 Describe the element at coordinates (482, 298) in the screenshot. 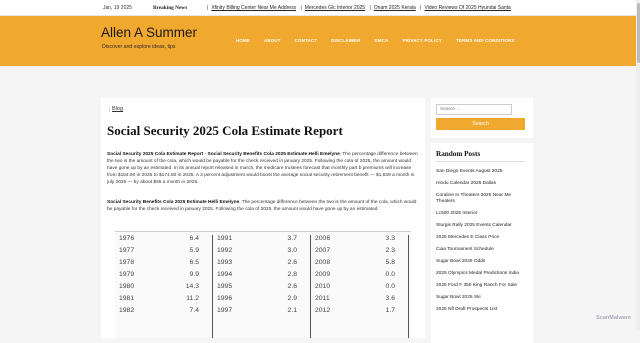

I see `list-item: Sugar Bowl 2025 Ski` at that location.